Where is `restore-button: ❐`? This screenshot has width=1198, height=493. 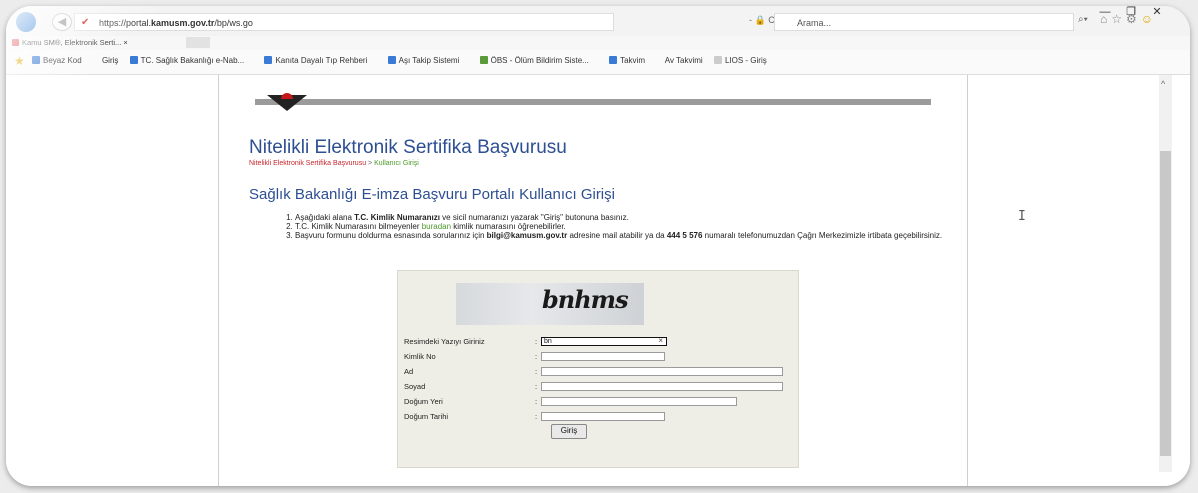
restore-button: ❐ is located at coordinates (1131, 12).